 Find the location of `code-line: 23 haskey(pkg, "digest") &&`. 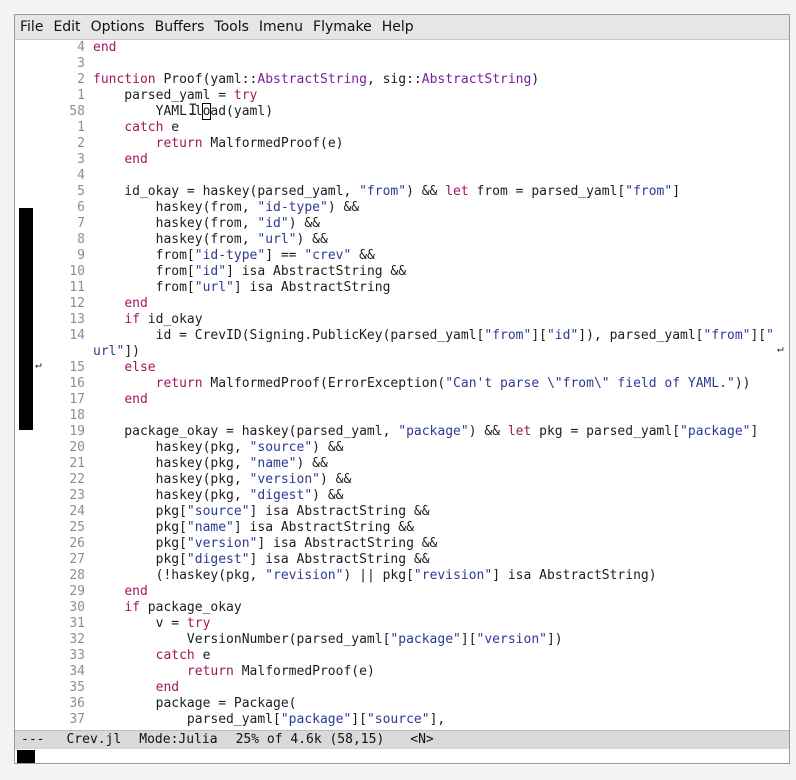

code-line: 23 haskey(pkg, "digest") && is located at coordinates (417, 496).